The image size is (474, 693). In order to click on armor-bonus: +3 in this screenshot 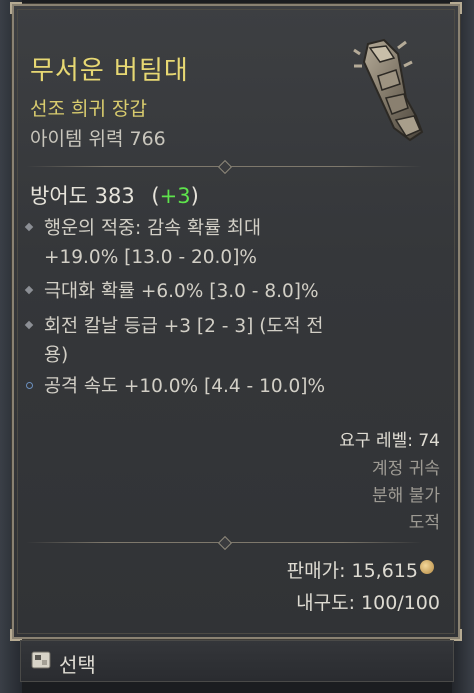, I will do `click(175, 196)`.